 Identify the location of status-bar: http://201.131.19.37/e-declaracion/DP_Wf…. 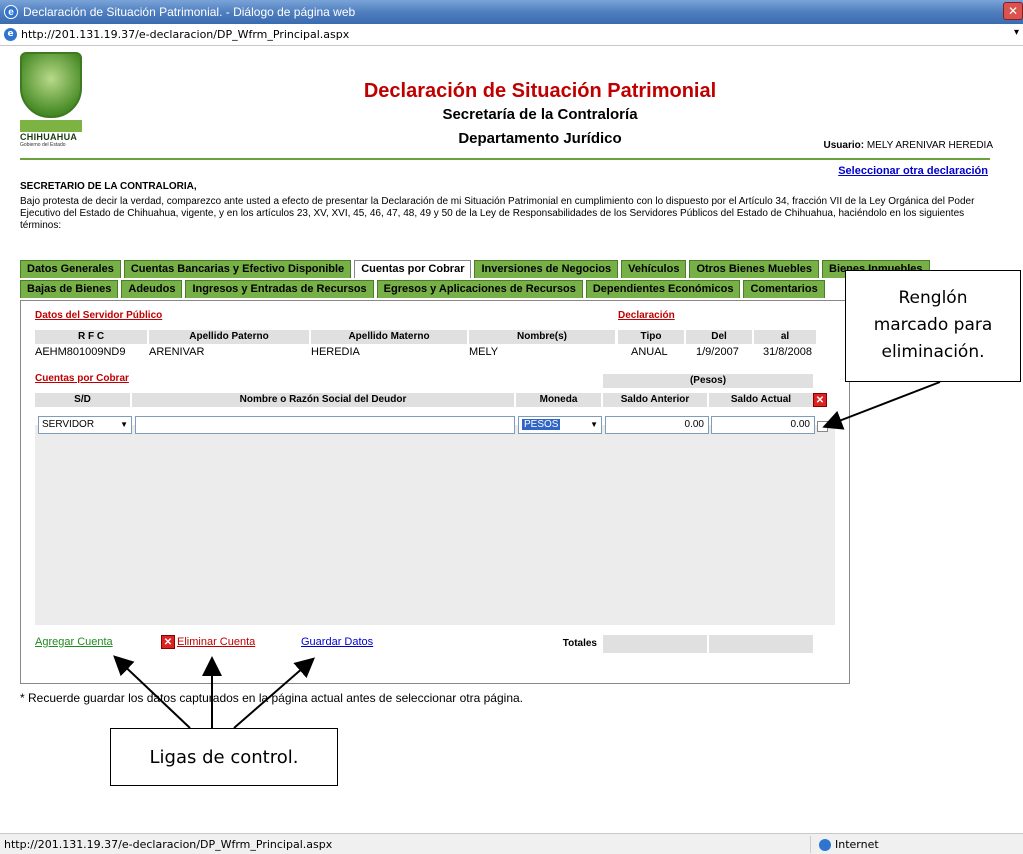
(511, 843).